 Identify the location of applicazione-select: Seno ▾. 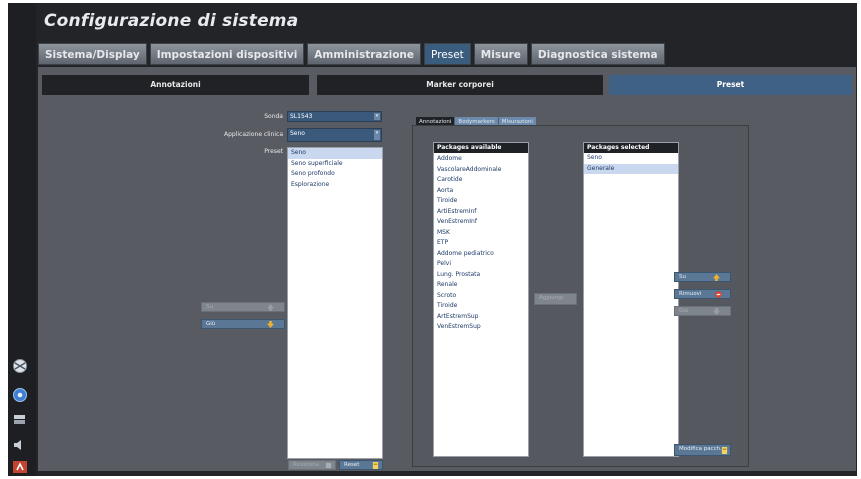
(334, 135).